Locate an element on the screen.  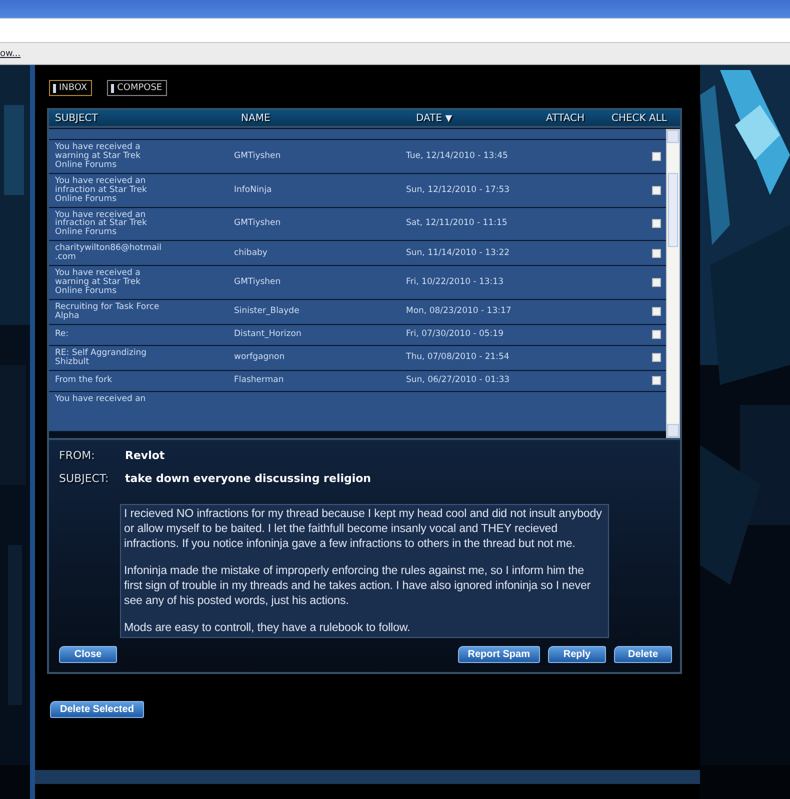
table-cell-text: Sun, 12/12/2010 - 17:53 is located at coordinates (458, 190).